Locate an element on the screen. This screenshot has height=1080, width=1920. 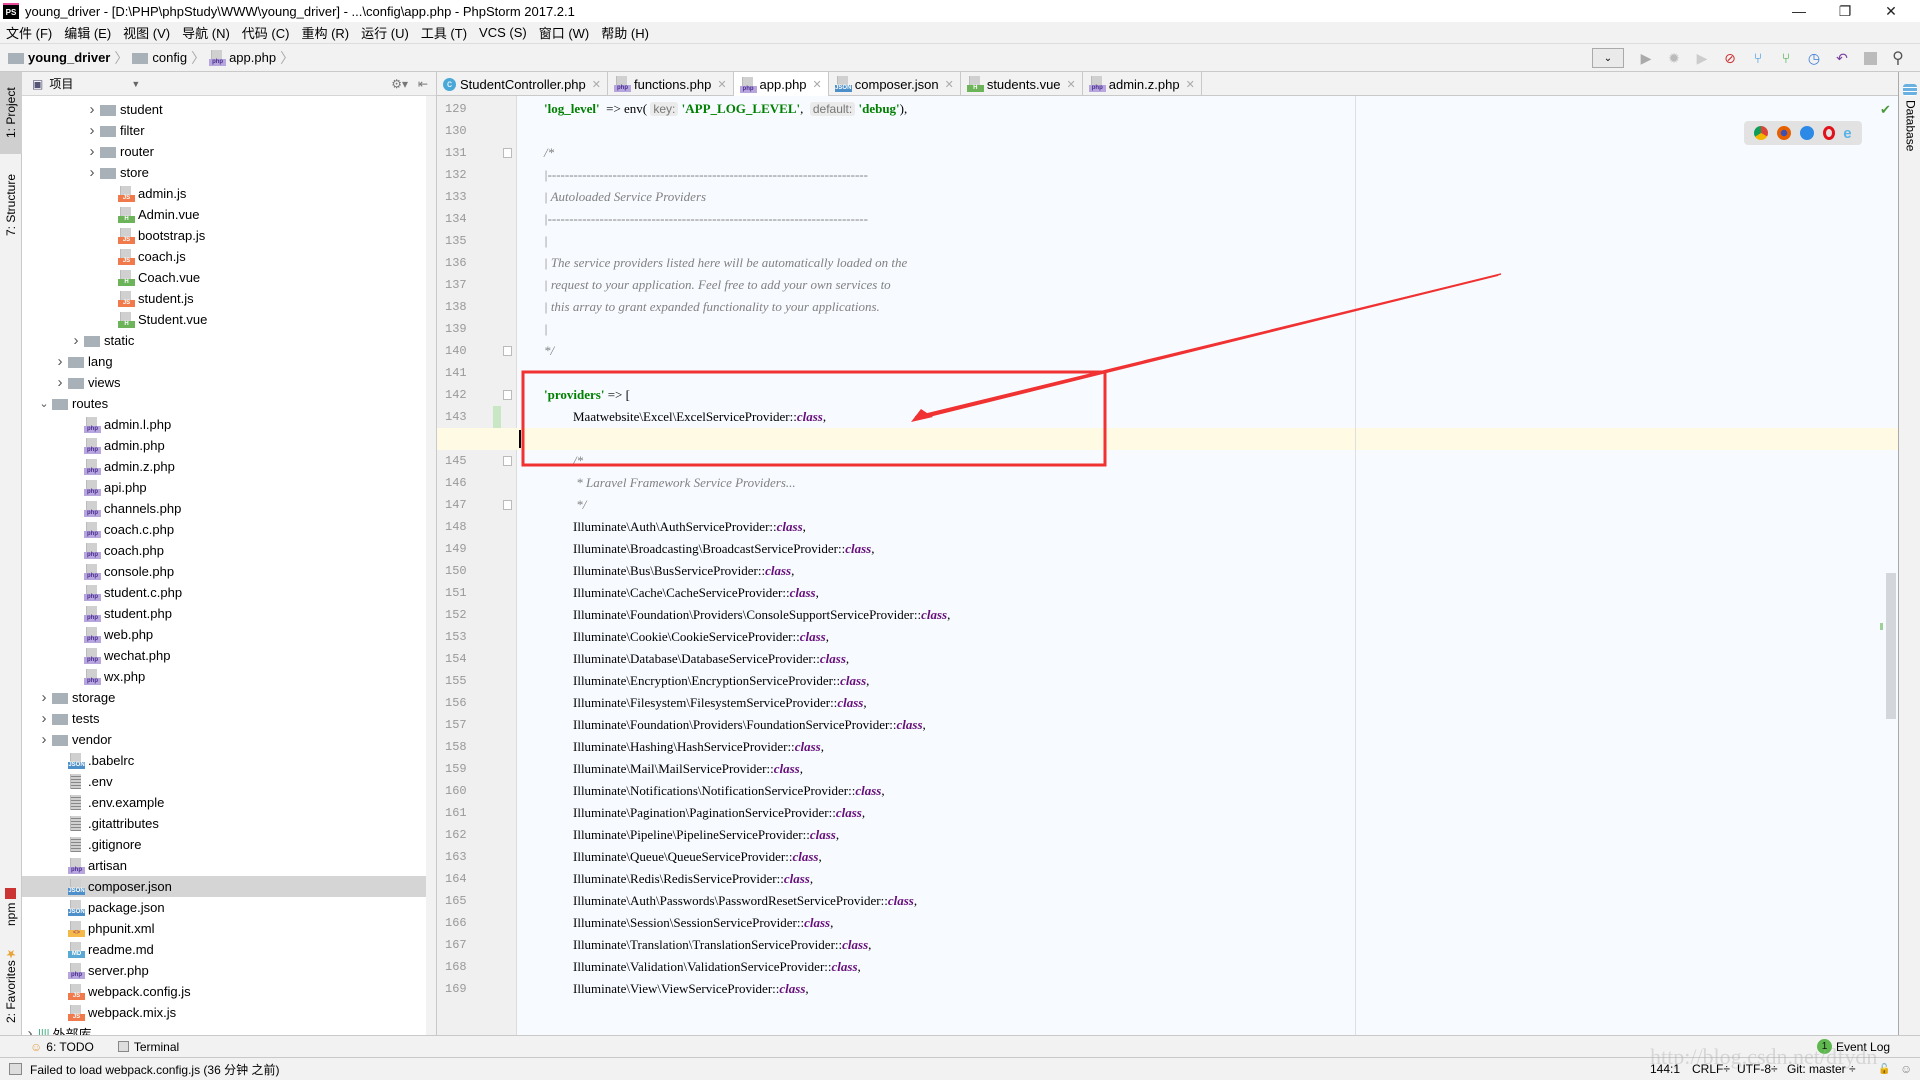
menu-tools: 工具 (T) is located at coordinates (444, 32).